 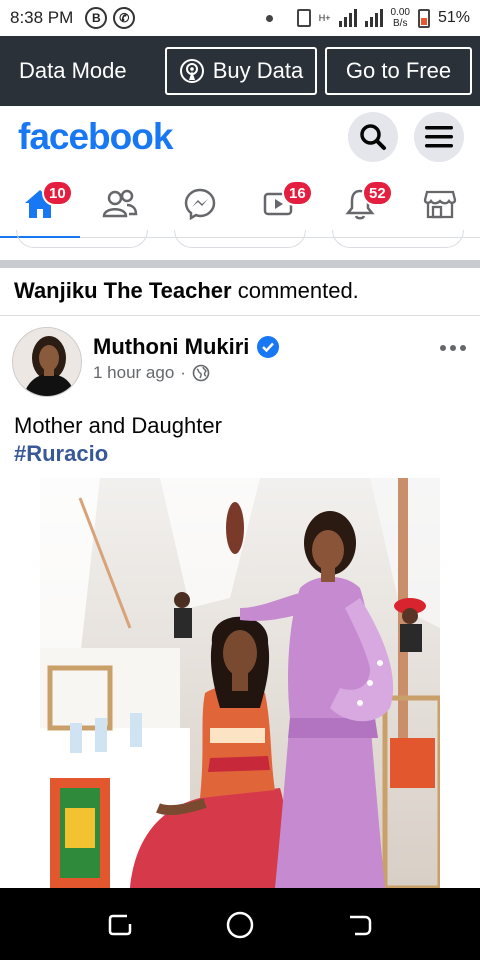 I want to click on battery-icon, so click(x=423, y=18).